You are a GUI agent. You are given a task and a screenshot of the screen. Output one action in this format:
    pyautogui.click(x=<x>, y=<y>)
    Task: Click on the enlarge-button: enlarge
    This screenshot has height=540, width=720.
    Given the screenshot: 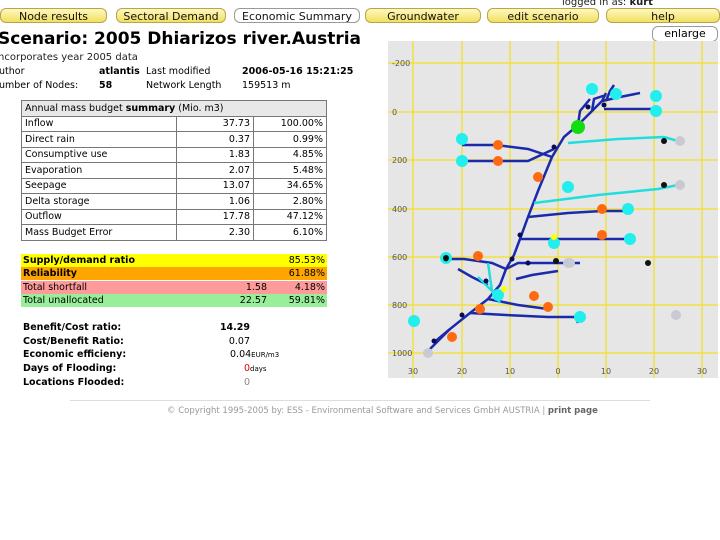 What is the action you would take?
    pyautogui.click(x=685, y=34)
    